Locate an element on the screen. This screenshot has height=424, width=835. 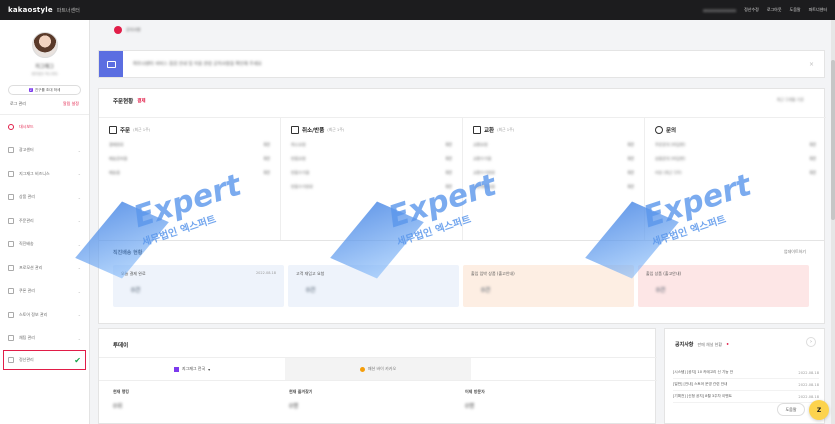
list-item: 반품요청 0건 is located at coordinates (371, 159).